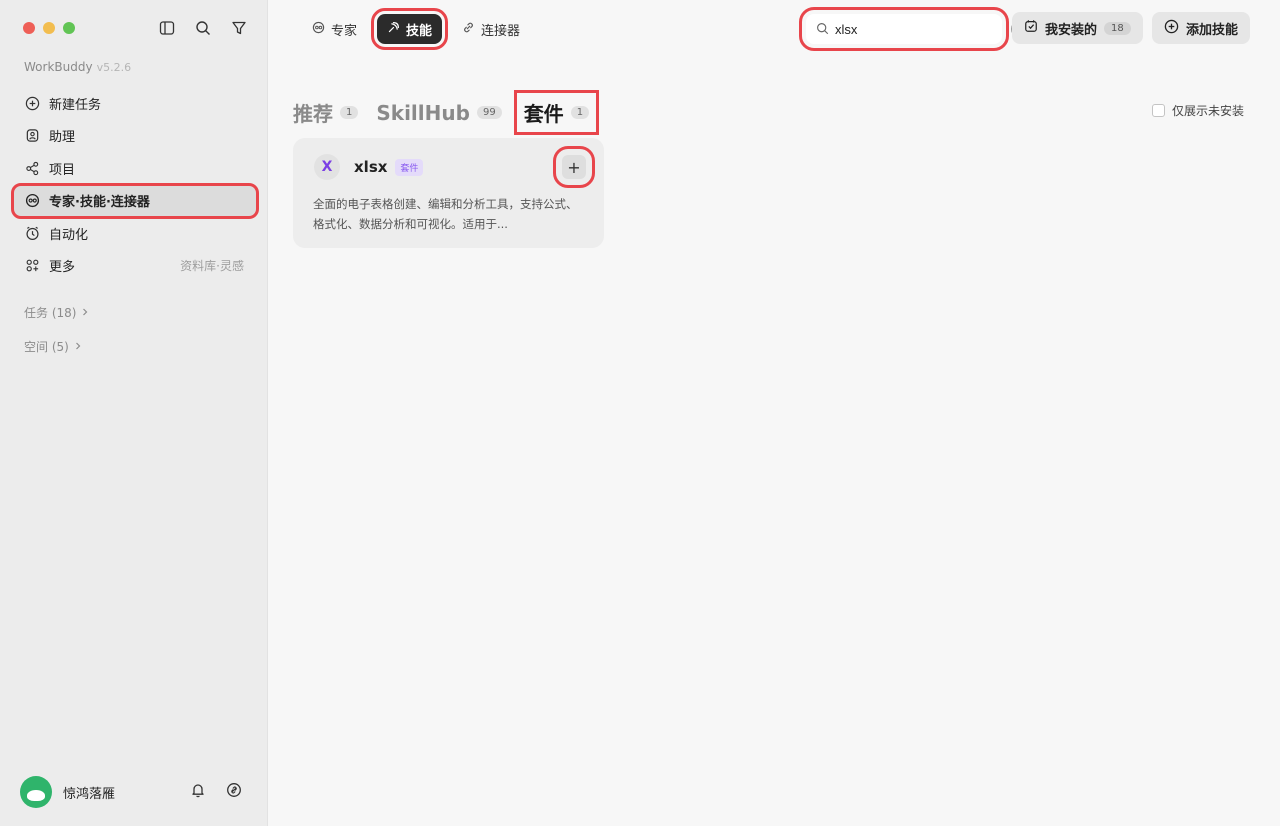 The width and height of the screenshot is (1280, 826). Describe the element at coordinates (32, 136) in the screenshot. I see `assistant-icon` at that location.